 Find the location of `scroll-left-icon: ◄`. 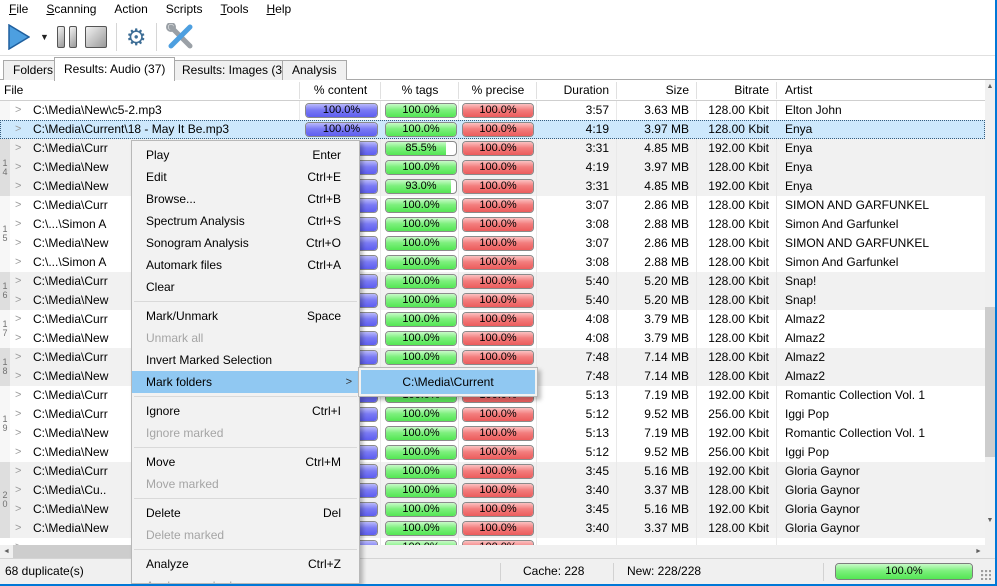

scroll-left-icon: ◄ is located at coordinates (6, 551).